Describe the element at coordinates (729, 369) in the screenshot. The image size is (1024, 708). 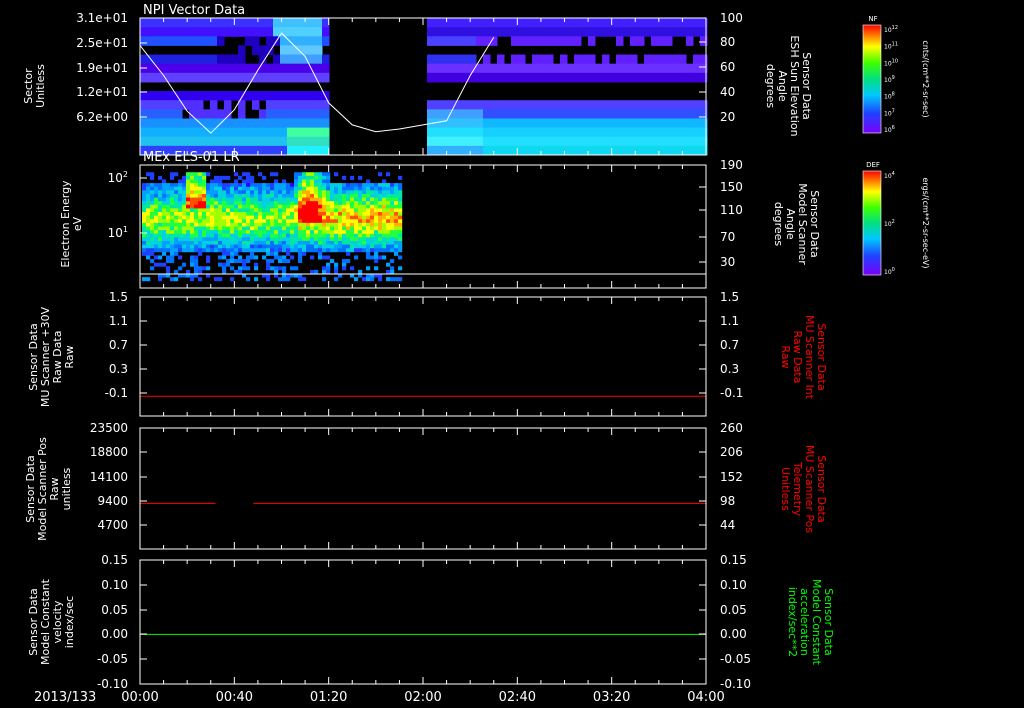
I see `right-tick-label: 0.3` at that location.